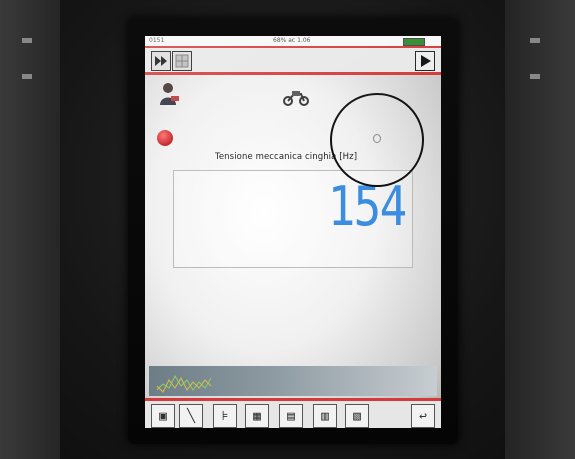 This screenshot has width=575, height=459. I want to click on fast-forward-button, so click(161, 61).